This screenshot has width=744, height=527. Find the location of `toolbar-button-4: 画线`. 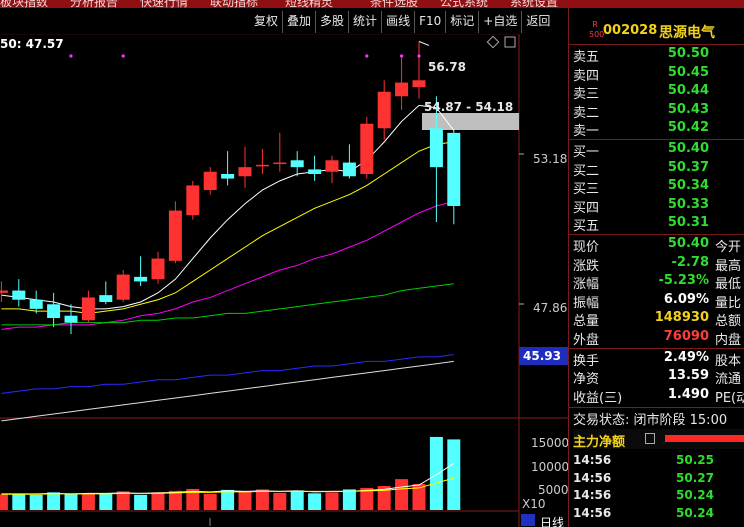

toolbar-button-4: 画线 is located at coordinates (397, 22).